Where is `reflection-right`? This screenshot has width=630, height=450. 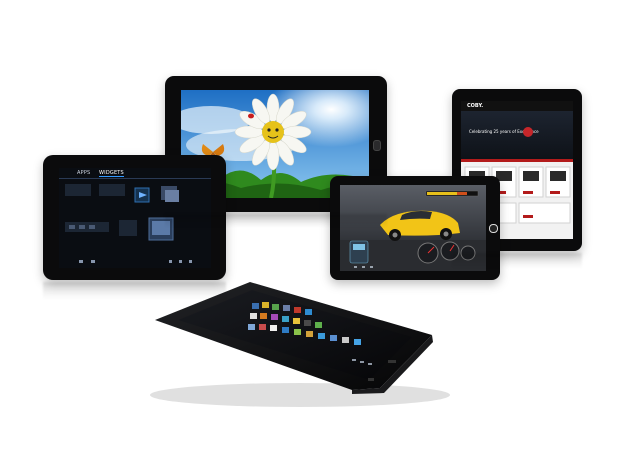
reflection-right is located at coordinates (517, 261).